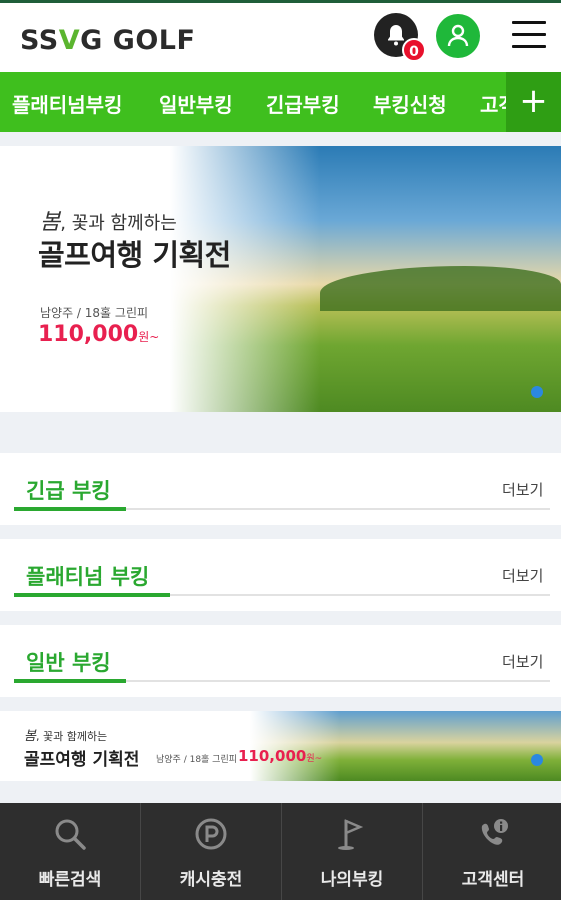  What do you see at coordinates (303, 103) in the screenshot?
I see `nav-item-urgent-booking: 긴급부킹` at bounding box center [303, 103].